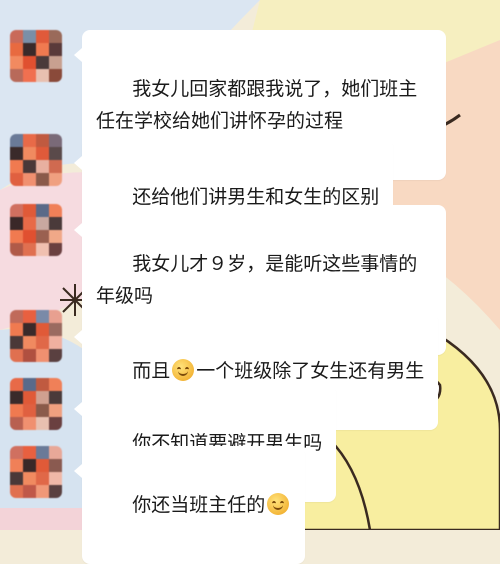 This screenshot has width=500, height=564. I want to click on message-bubble: 你还当班主任的, so click(189, 505).